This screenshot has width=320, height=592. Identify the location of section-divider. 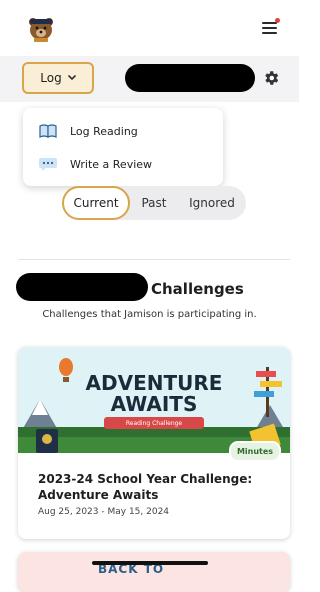
(154, 259).